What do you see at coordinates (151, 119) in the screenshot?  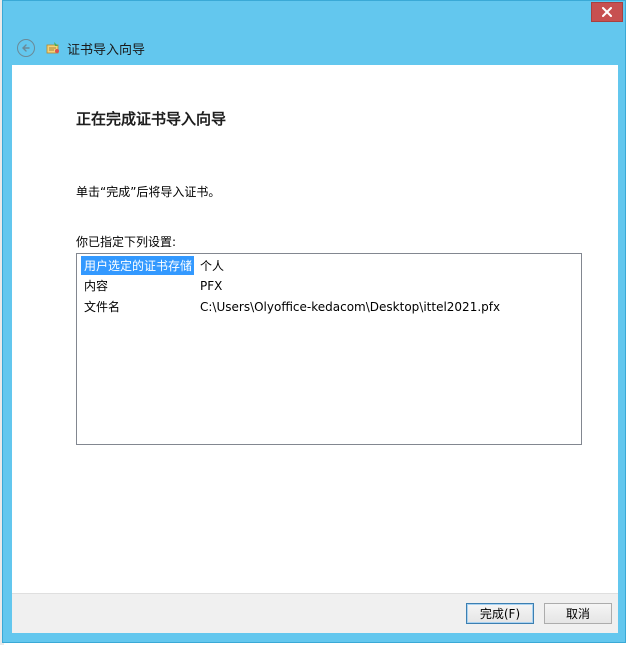 I see `page-heading: 正在完成证书导入向导` at bounding box center [151, 119].